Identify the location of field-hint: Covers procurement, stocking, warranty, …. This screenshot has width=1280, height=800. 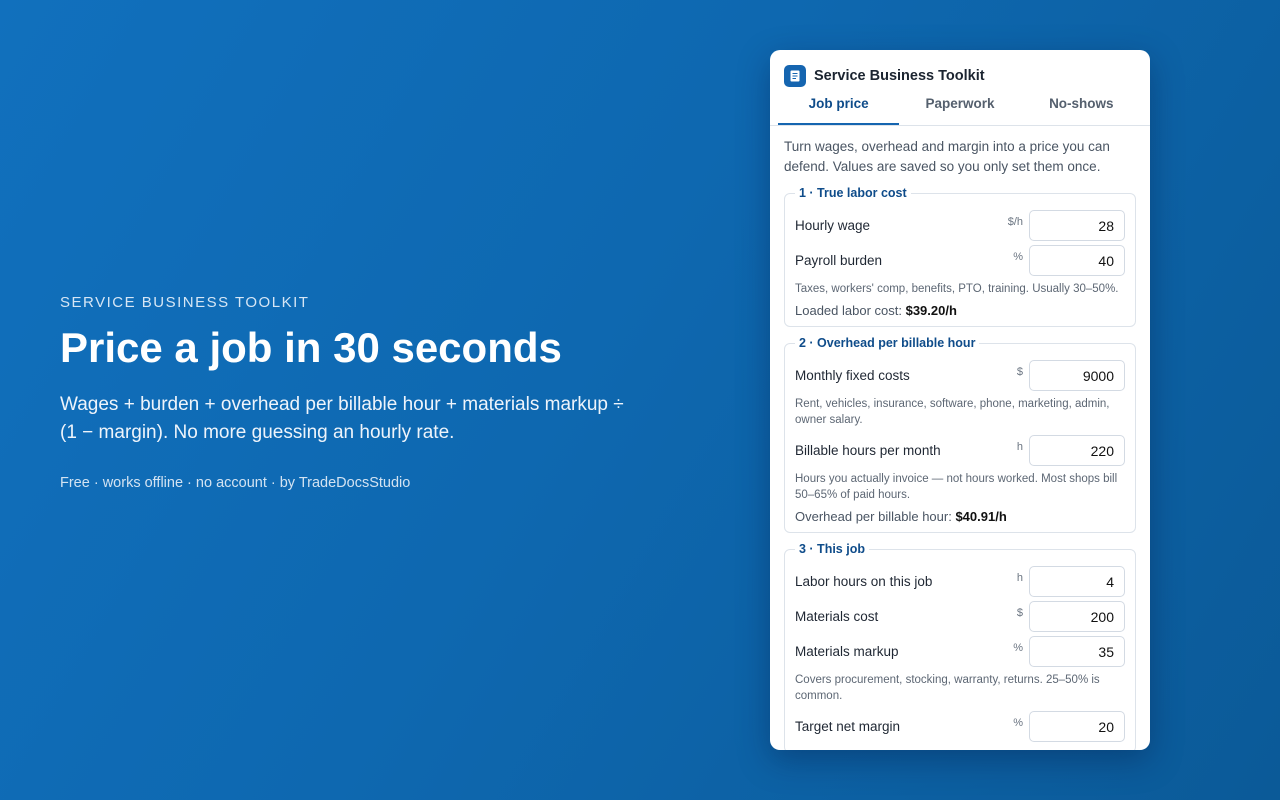
(947, 688).